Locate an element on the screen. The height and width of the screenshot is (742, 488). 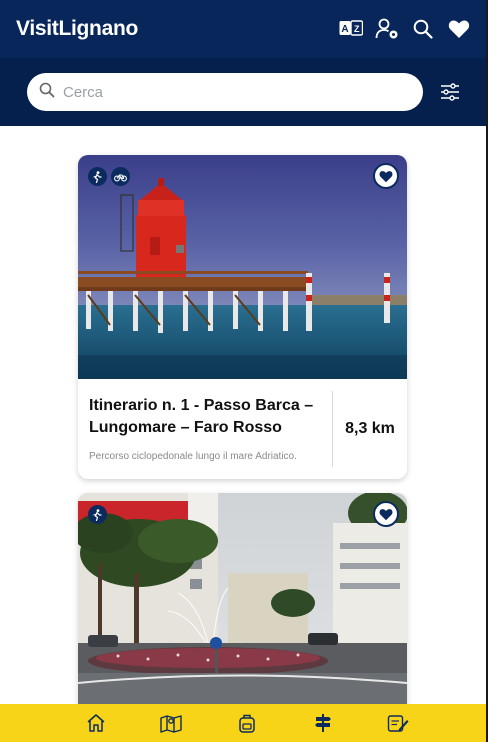
svg-text: A is located at coordinates (344, 29).